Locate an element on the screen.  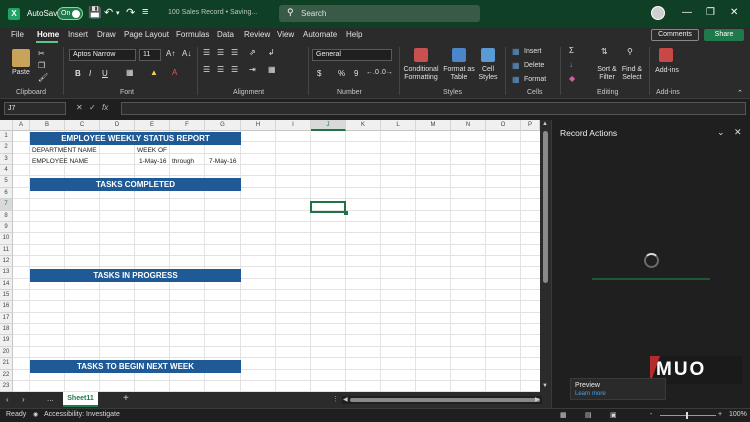
row-header: 2 is located at coordinates (6, 148).